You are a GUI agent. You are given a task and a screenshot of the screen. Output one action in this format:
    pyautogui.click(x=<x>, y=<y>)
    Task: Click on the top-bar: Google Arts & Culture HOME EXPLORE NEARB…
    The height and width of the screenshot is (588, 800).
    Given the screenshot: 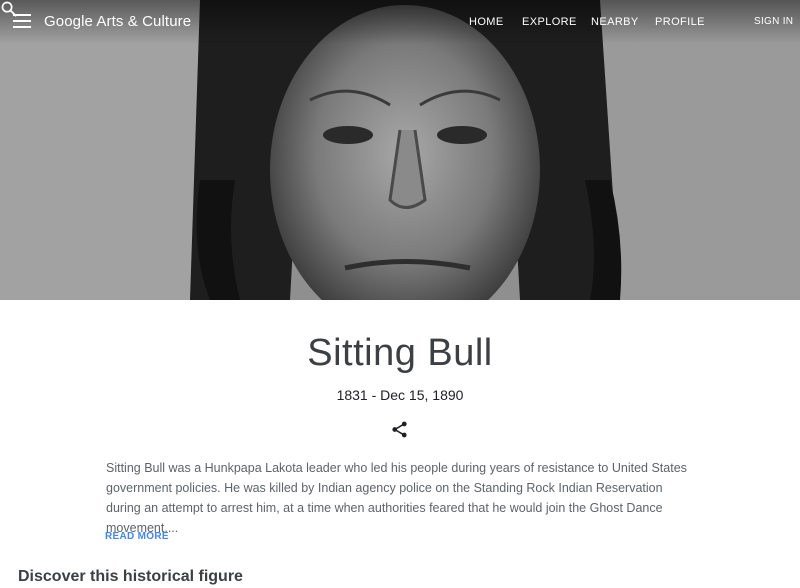 What is the action you would take?
    pyautogui.click(x=400, y=22)
    